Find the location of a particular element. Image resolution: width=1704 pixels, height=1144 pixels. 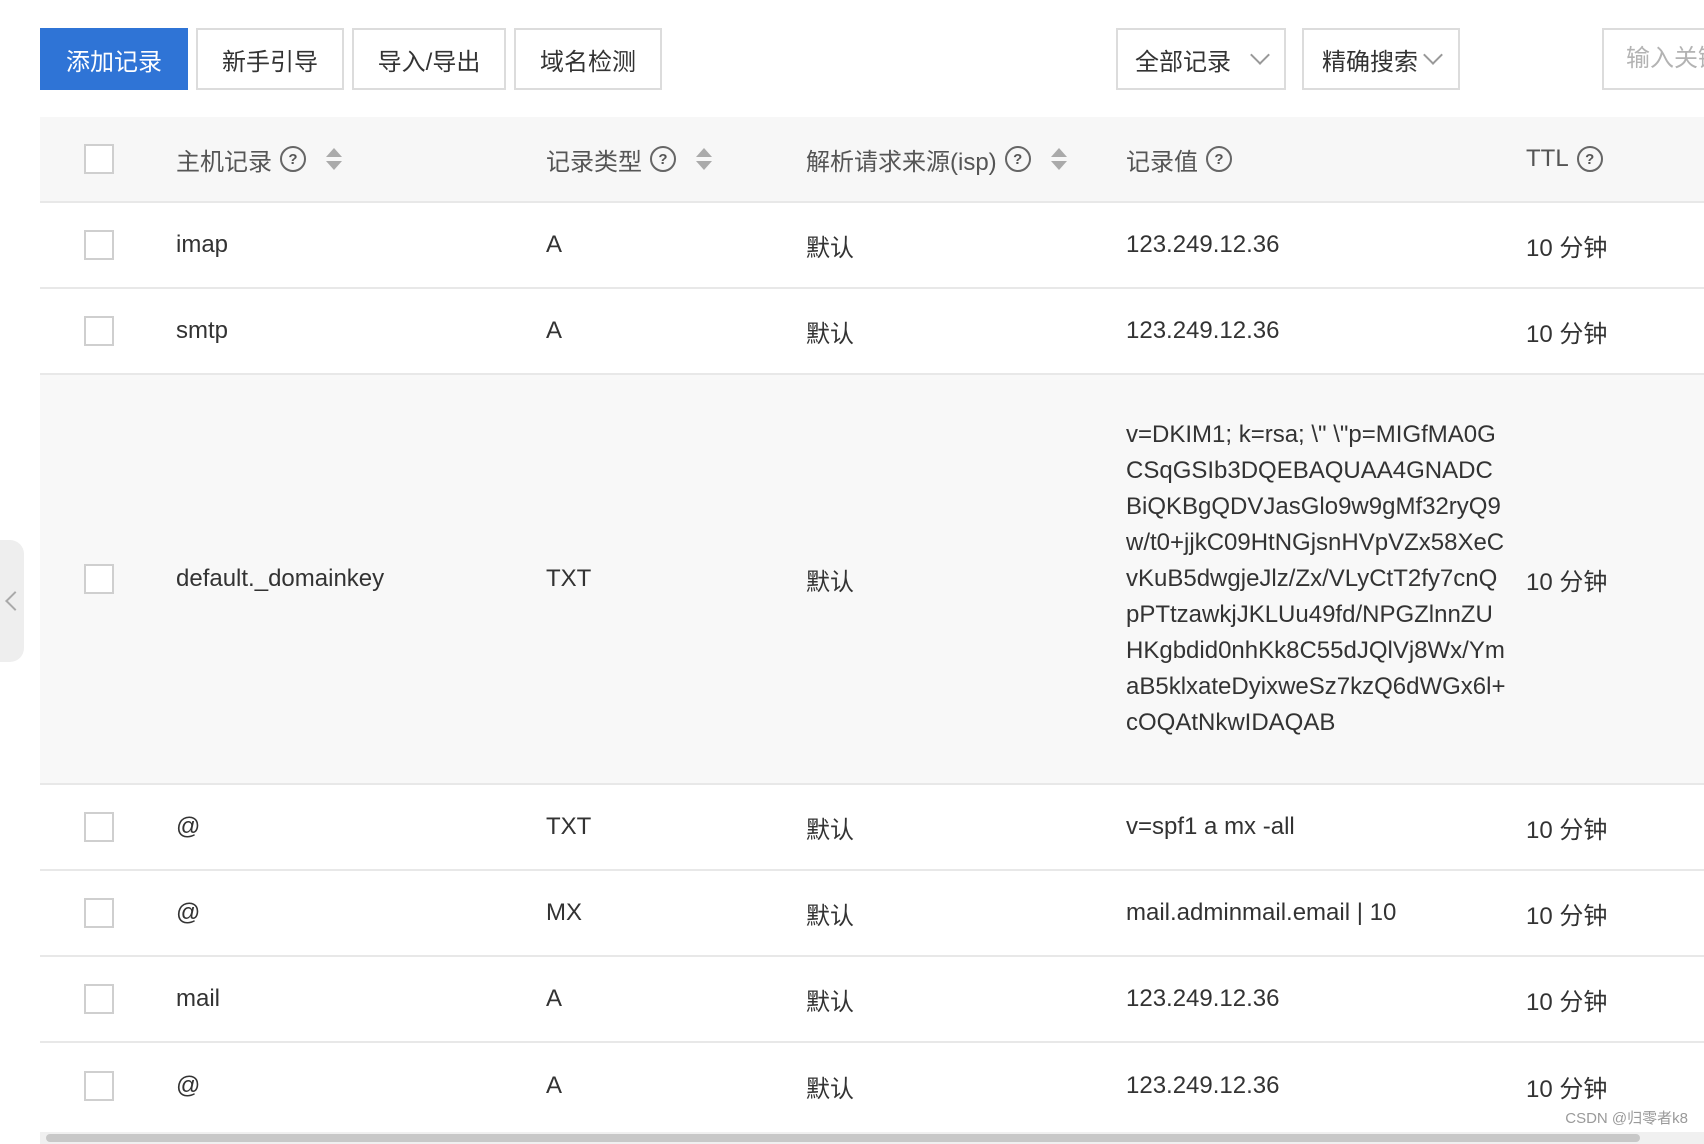

chevron-left-icon is located at coordinates (15, 601).